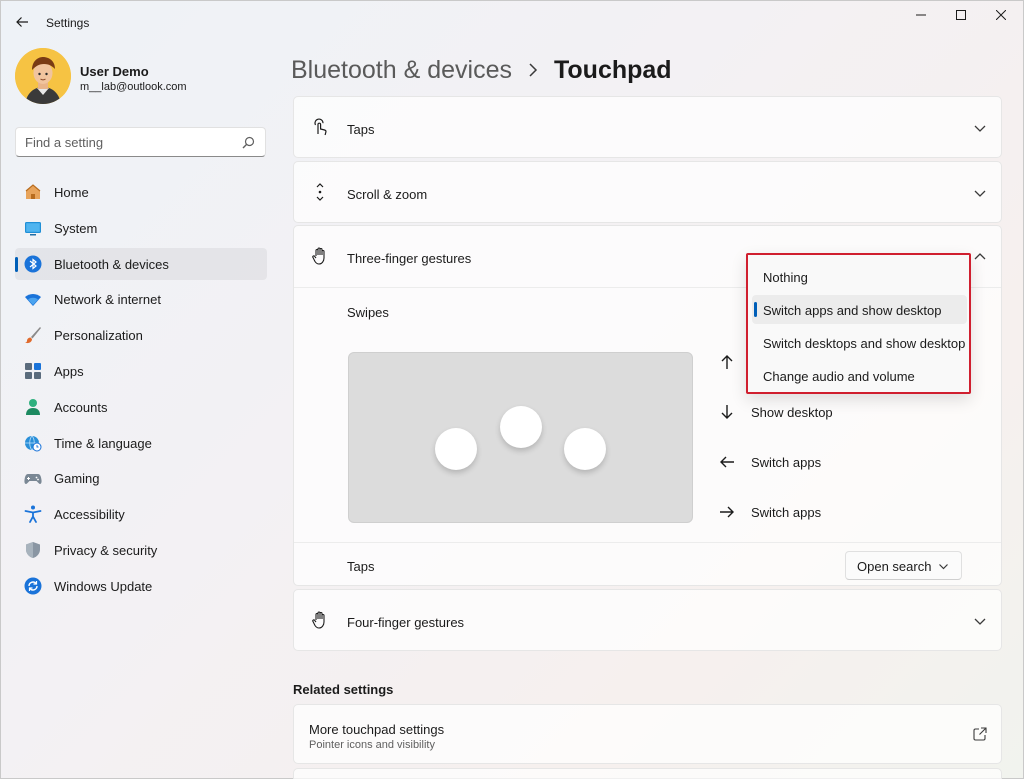  I want to click on maximize-icon, so click(961, 15).